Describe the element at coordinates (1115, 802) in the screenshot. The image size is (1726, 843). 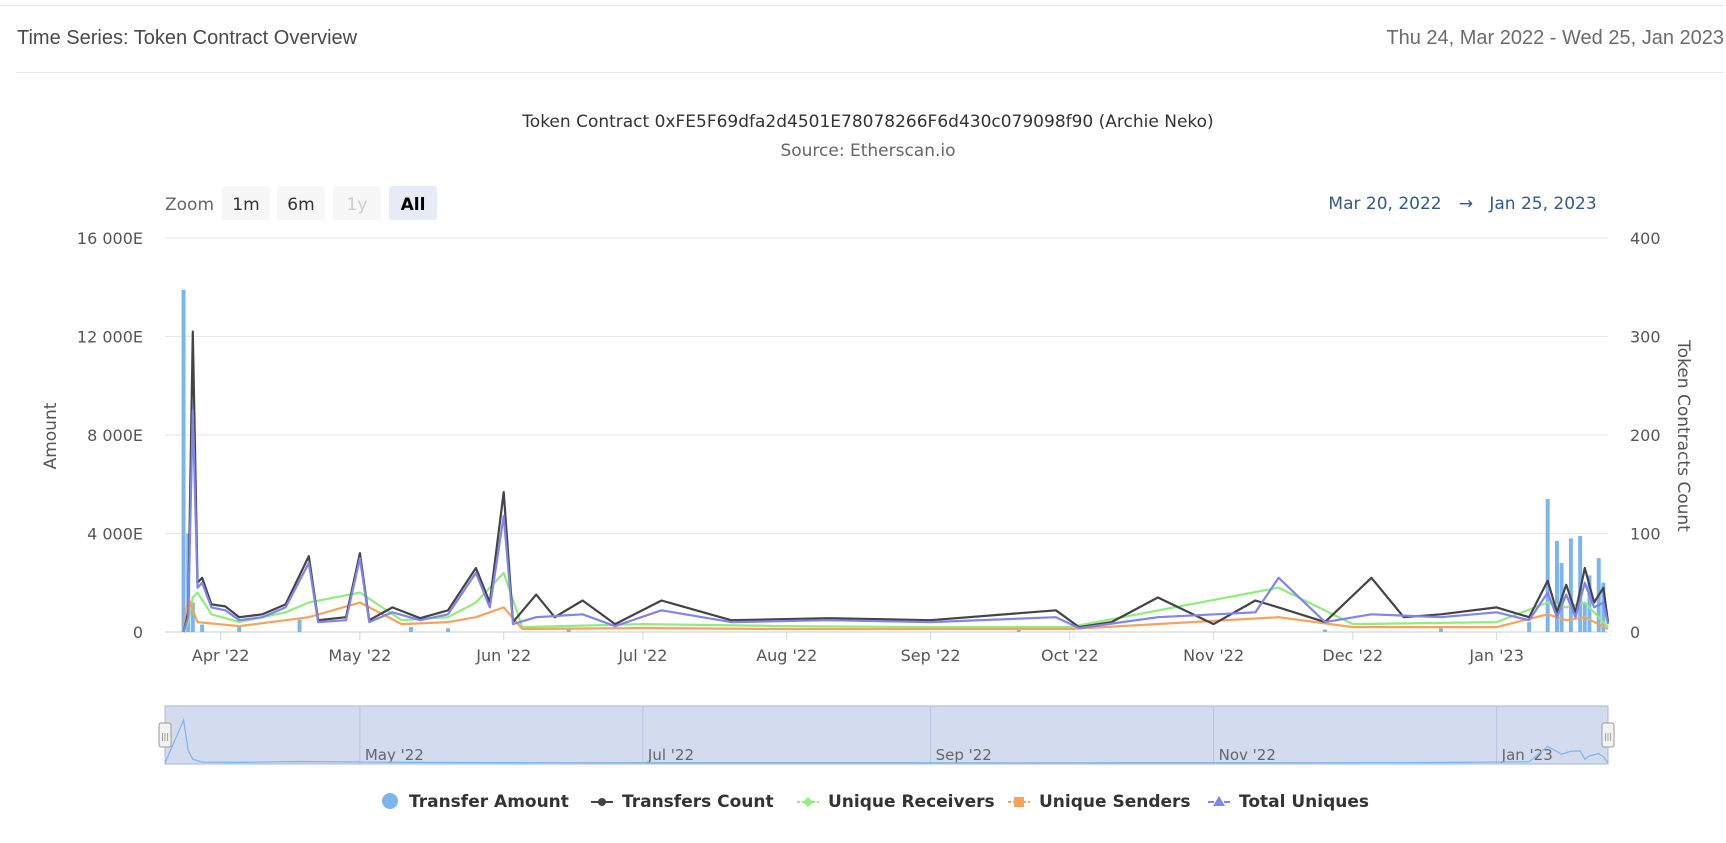
I see `legend-label: Unique Senders` at that location.